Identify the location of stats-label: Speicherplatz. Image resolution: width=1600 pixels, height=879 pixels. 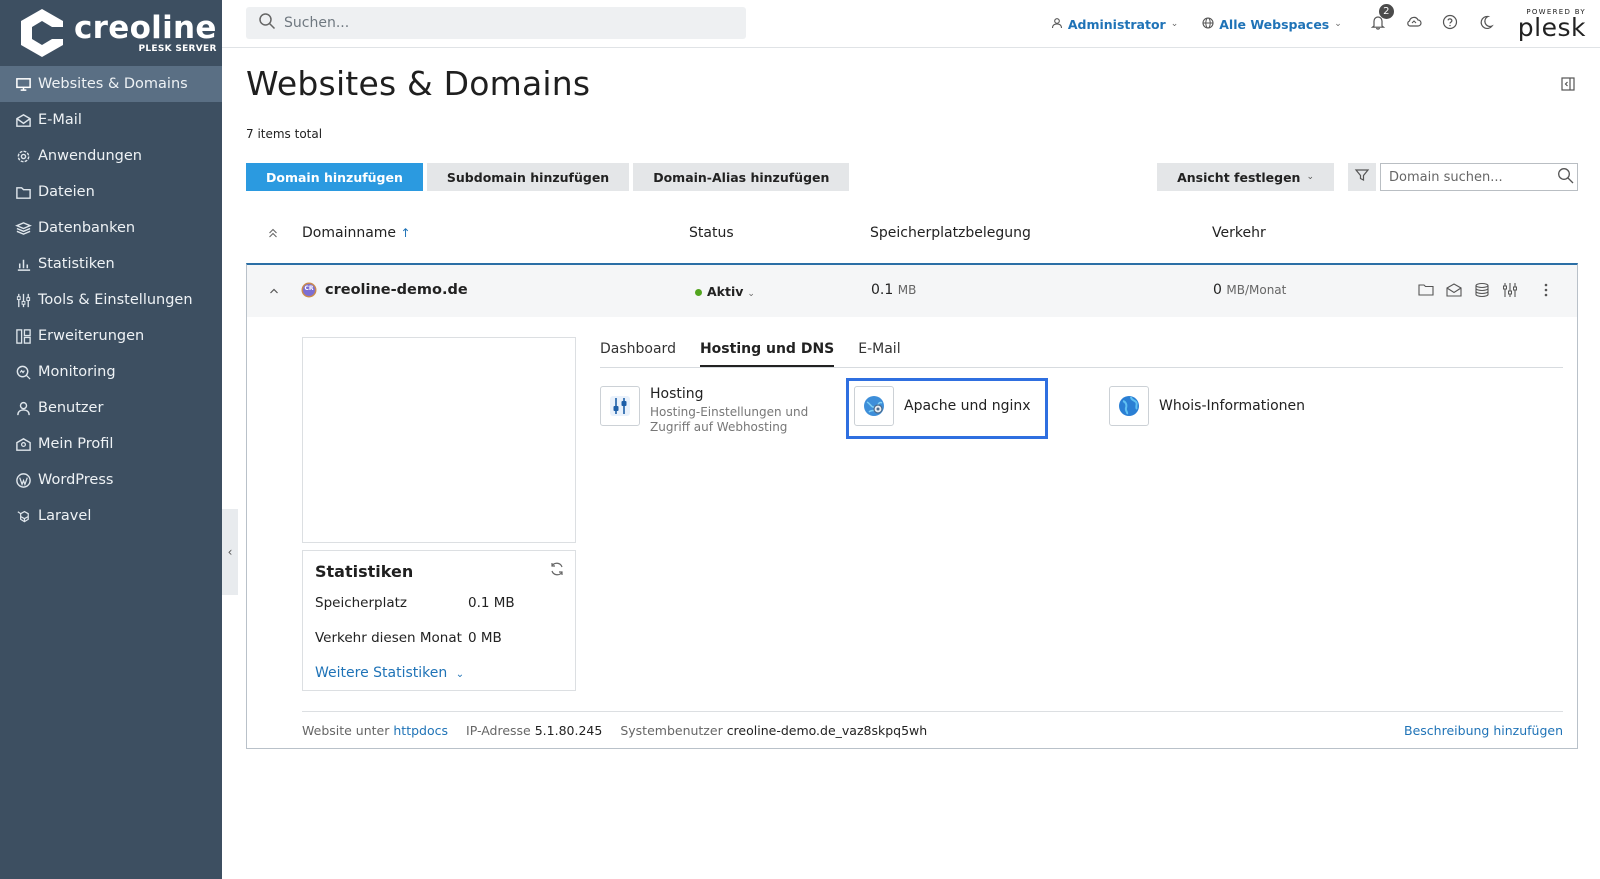
(361, 603).